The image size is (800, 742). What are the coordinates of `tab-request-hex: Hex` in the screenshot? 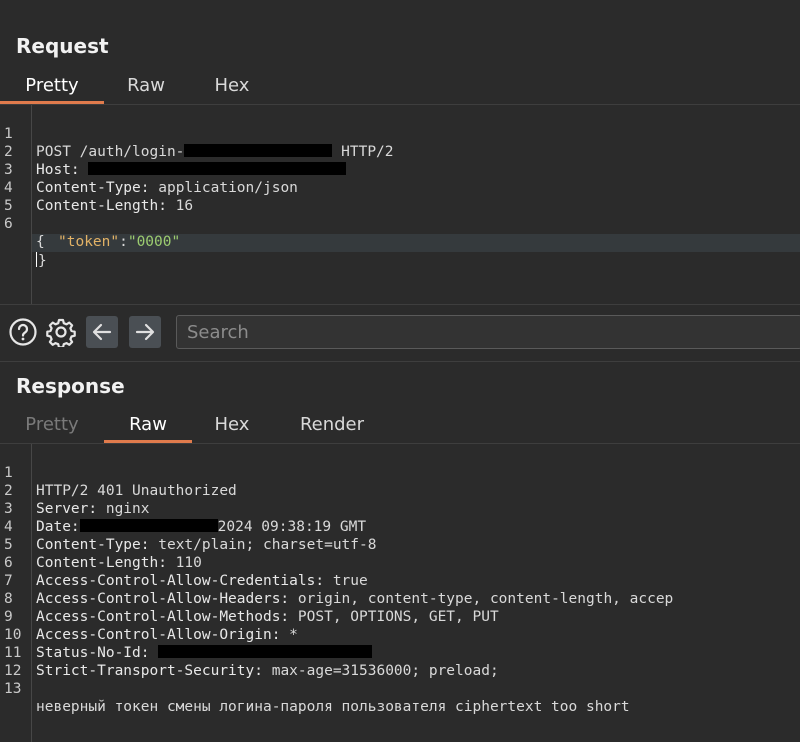 It's located at (232, 86).